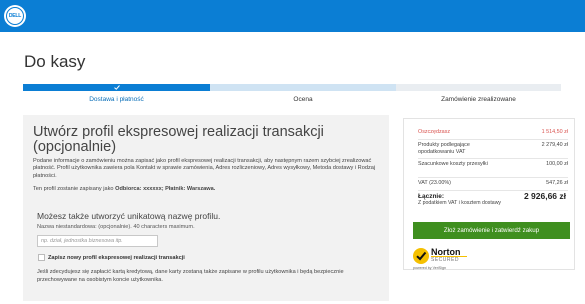 This screenshot has height=304, width=585. I want to click on page-title: Do kasy, so click(55, 61).